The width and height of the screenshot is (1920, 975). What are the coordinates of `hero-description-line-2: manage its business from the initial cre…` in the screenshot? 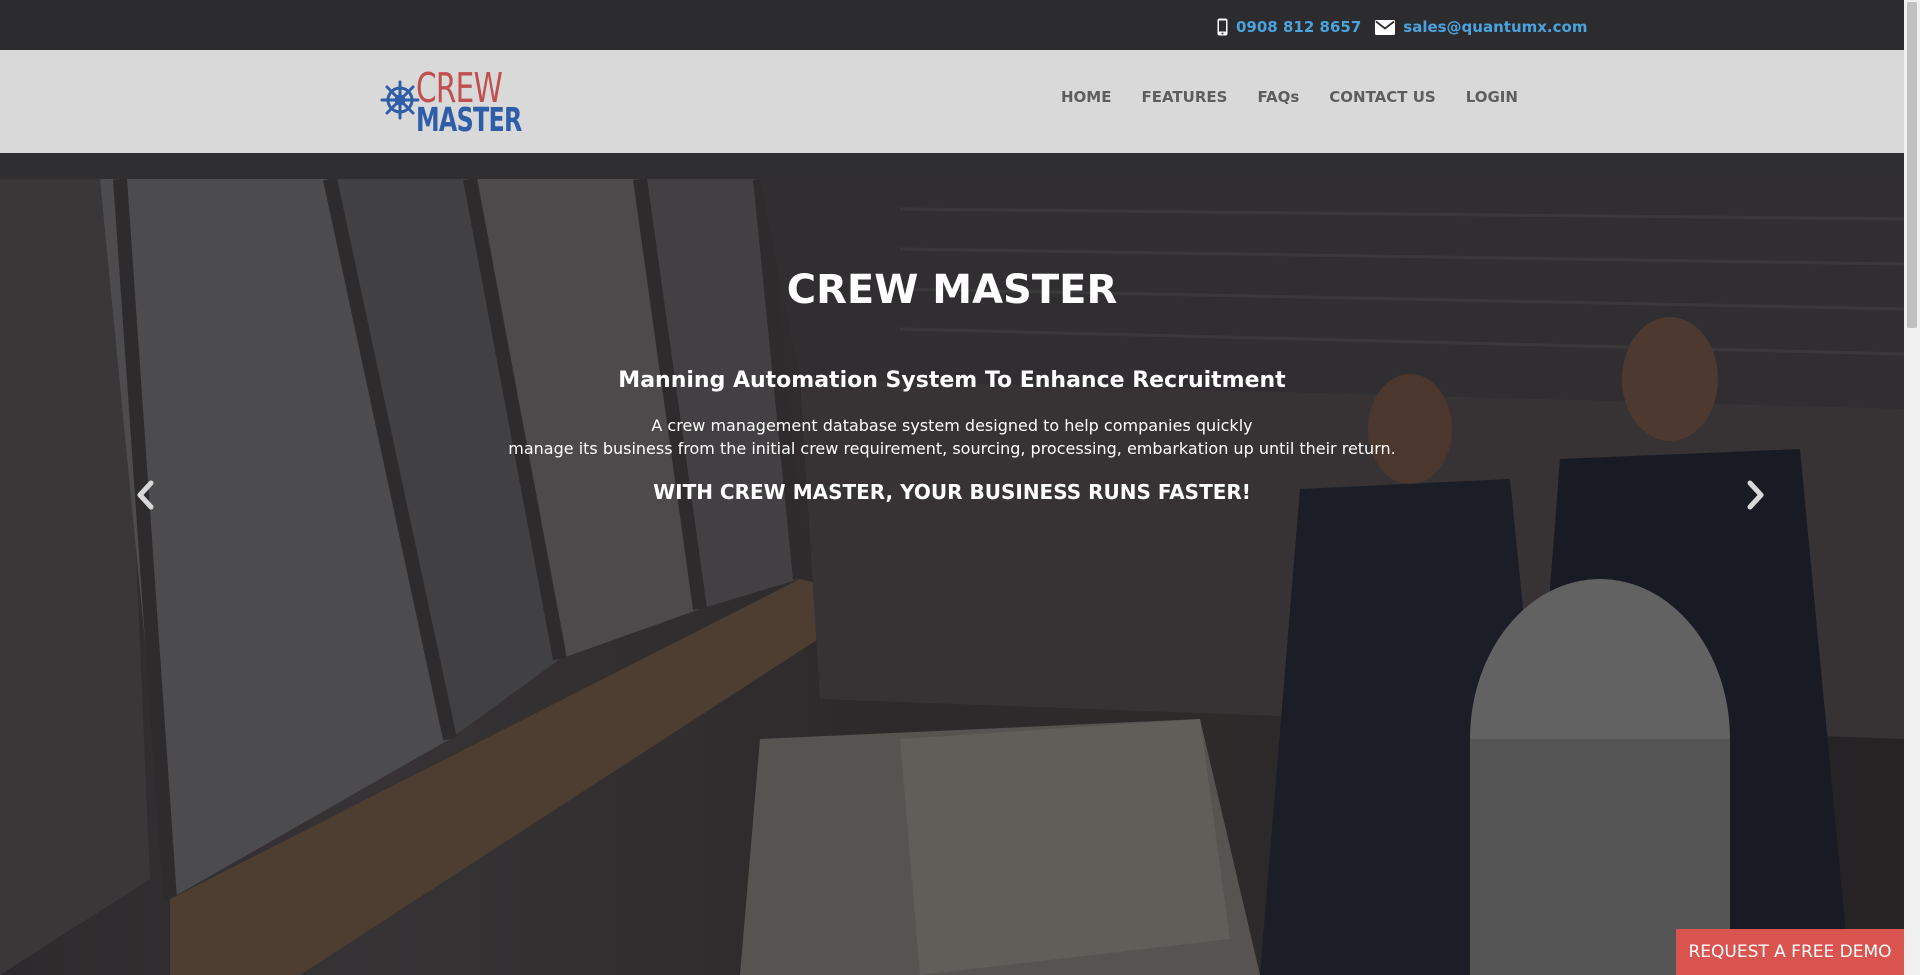 It's located at (952, 448).